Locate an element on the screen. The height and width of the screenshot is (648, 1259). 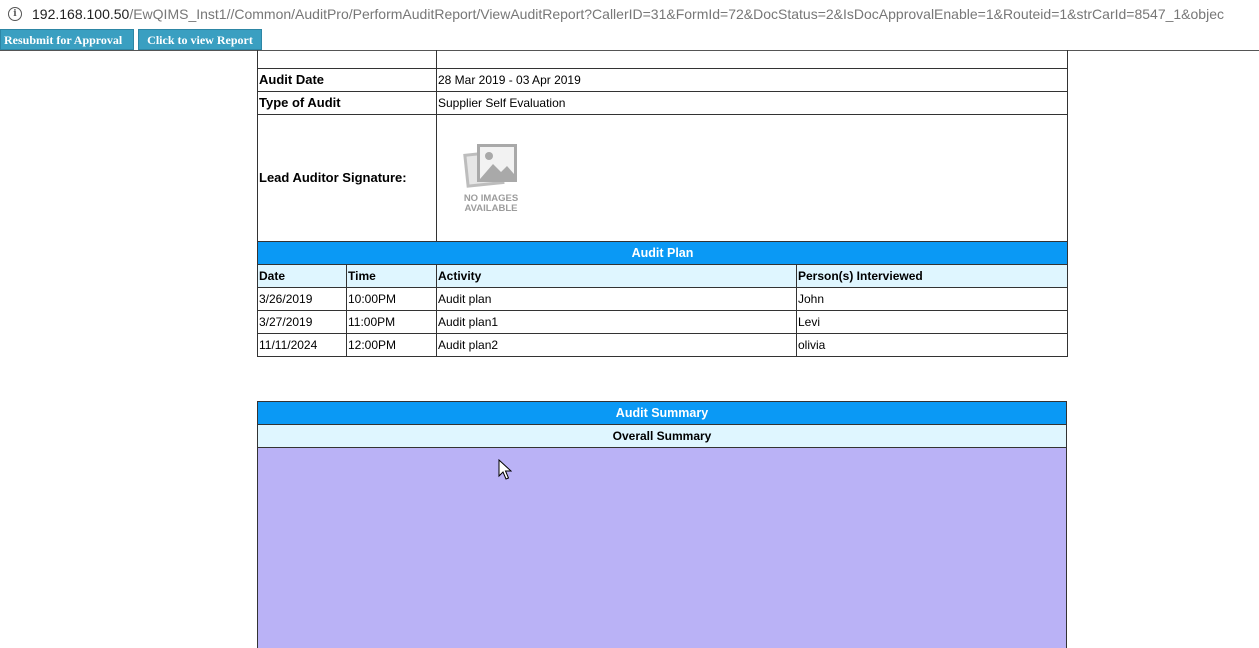
no-image-placeholder: NO IMAGES AVAILABLE is located at coordinates (491, 178).